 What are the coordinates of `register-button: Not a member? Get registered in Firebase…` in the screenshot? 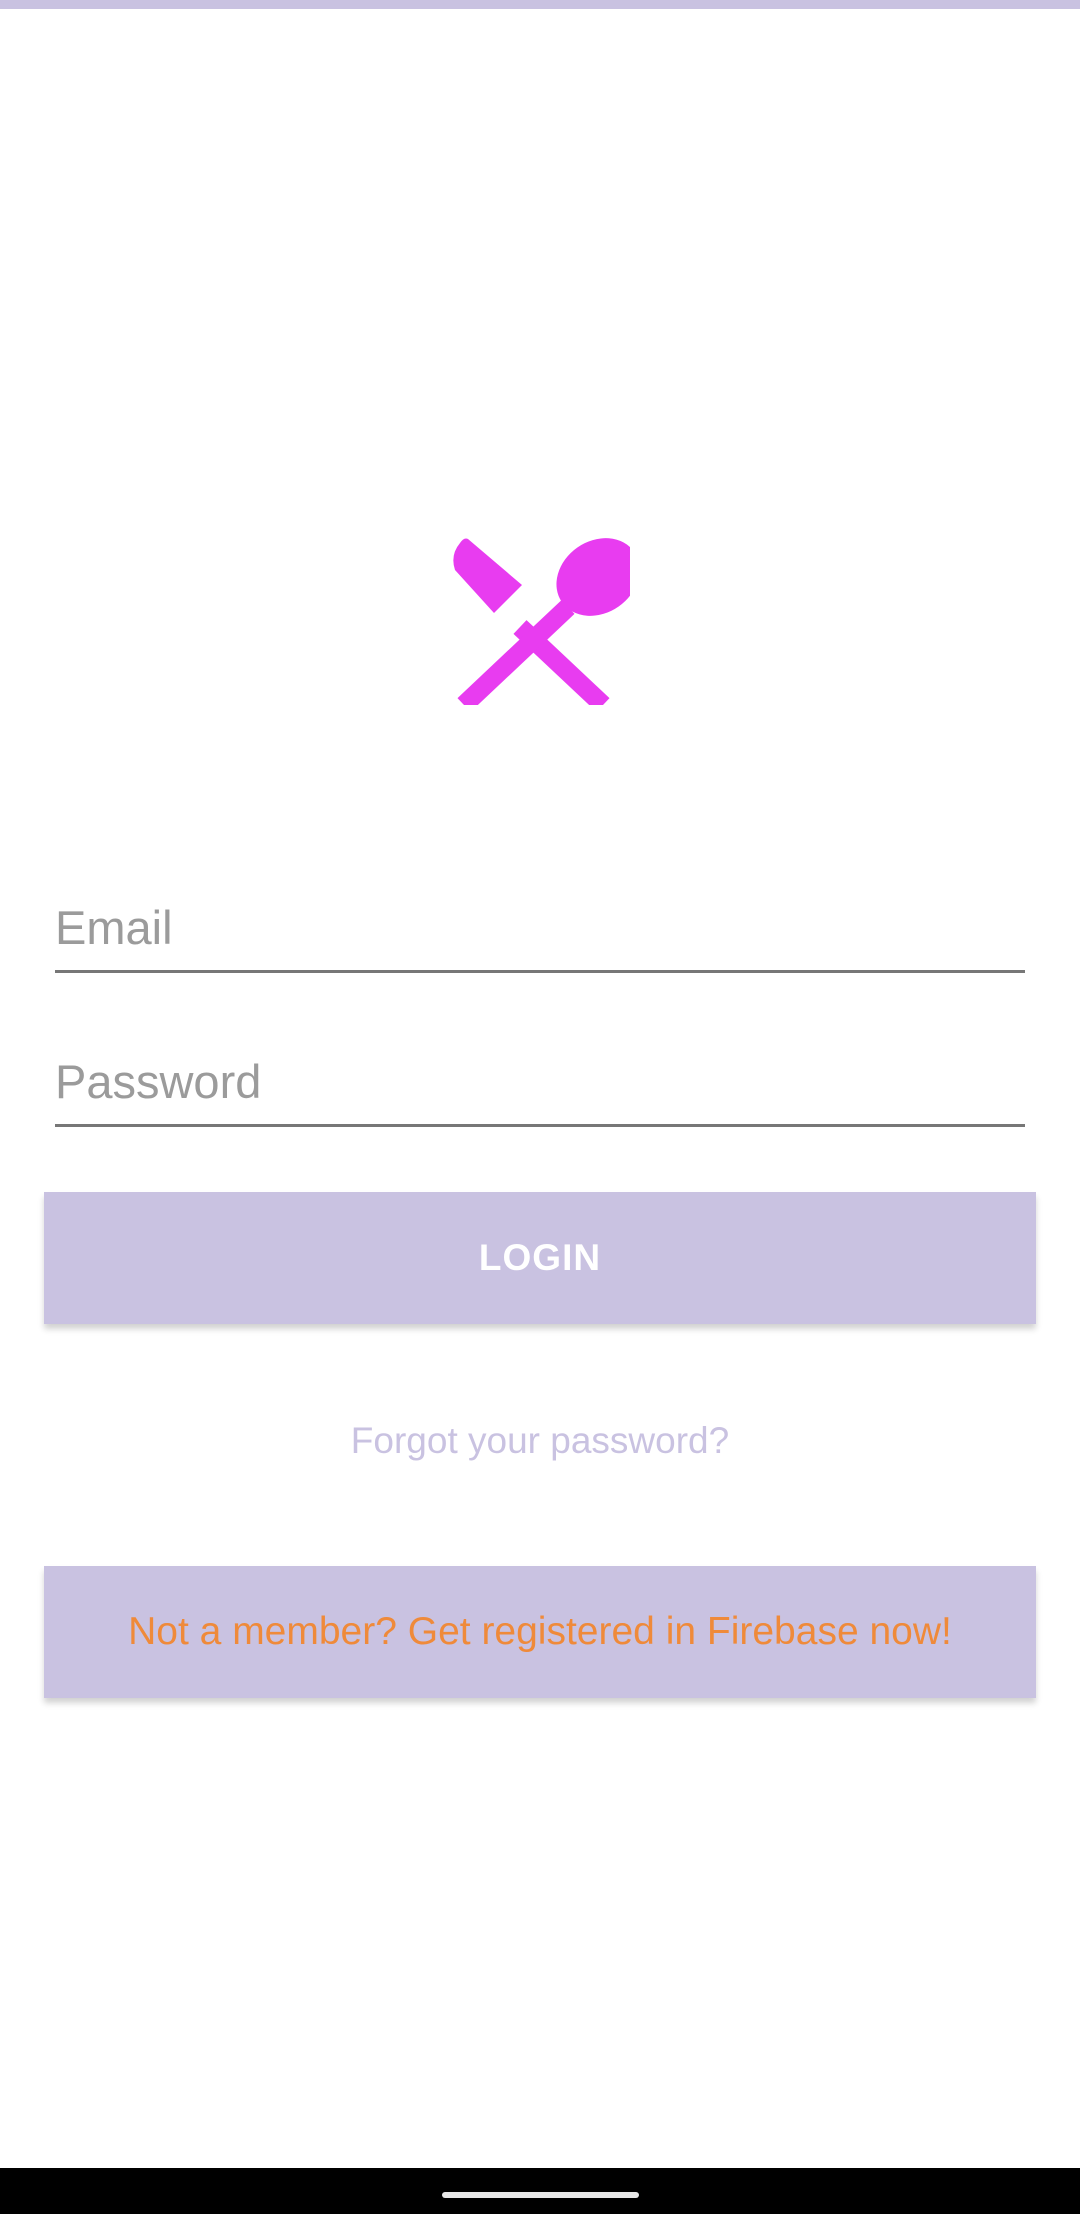 It's located at (540, 1632).